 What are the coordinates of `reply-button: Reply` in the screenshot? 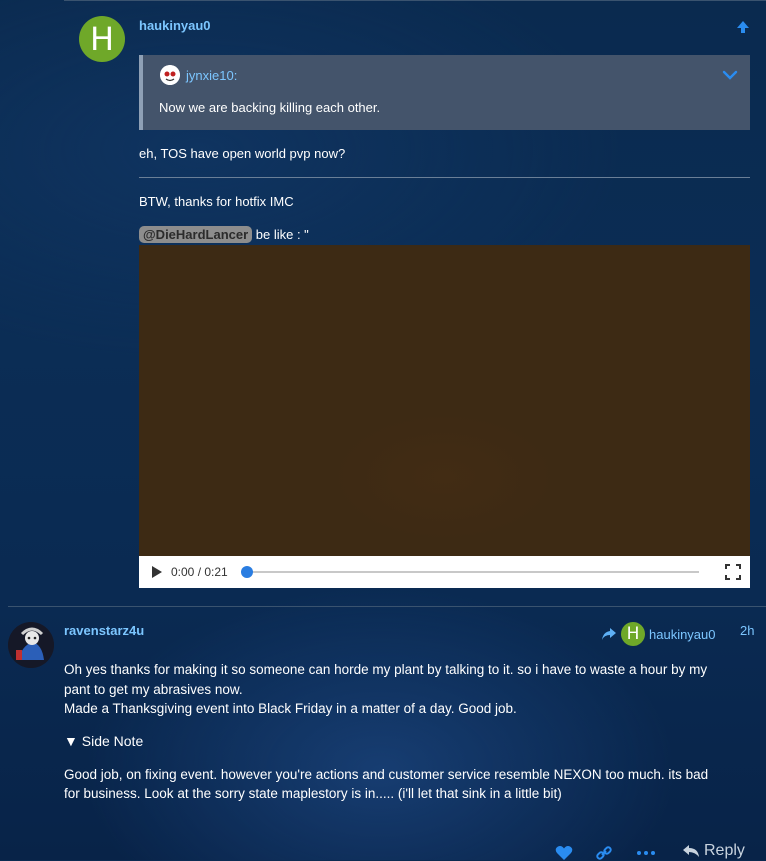 It's located at (713, 851).